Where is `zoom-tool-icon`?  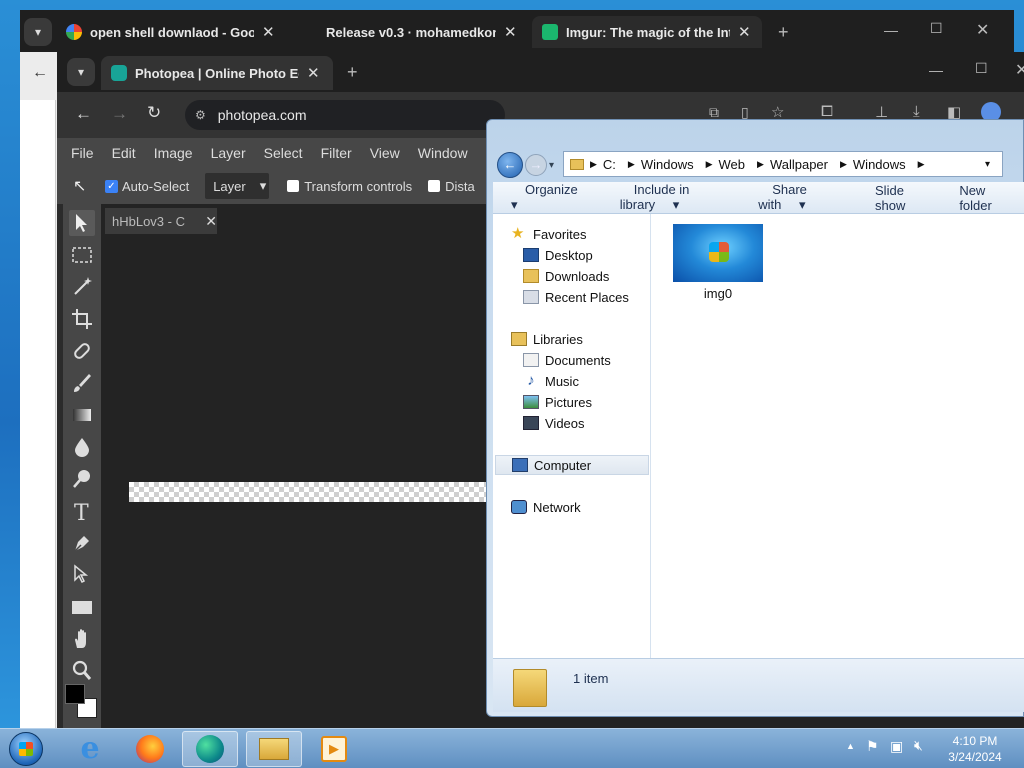 zoom-tool-icon is located at coordinates (82, 671).